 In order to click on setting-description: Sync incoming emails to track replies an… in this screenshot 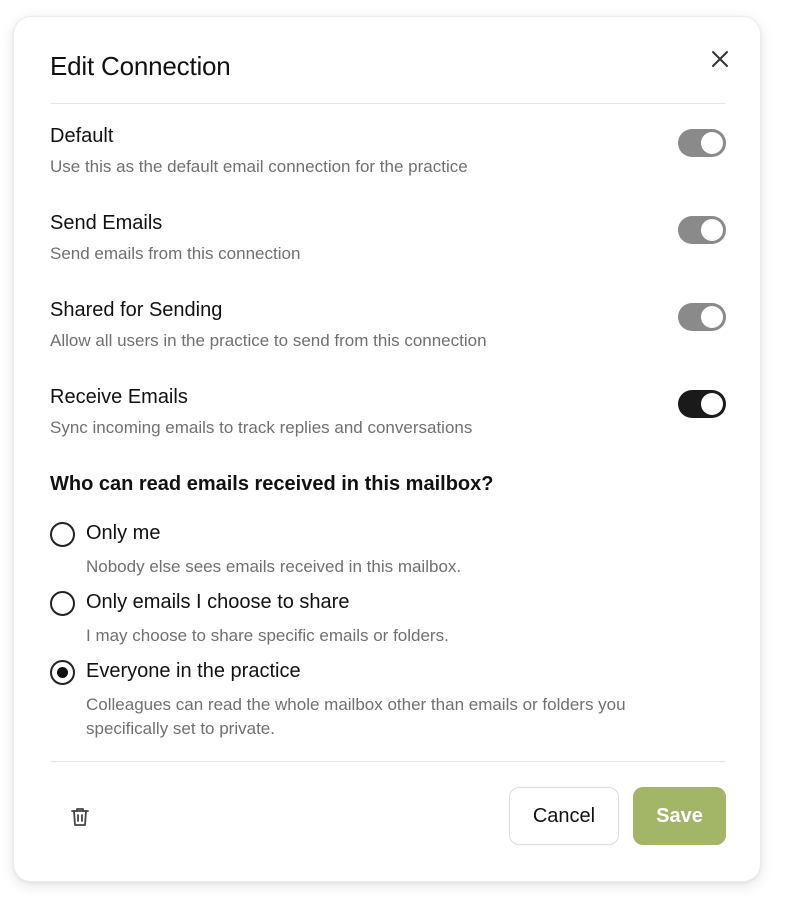, I will do `click(261, 427)`.